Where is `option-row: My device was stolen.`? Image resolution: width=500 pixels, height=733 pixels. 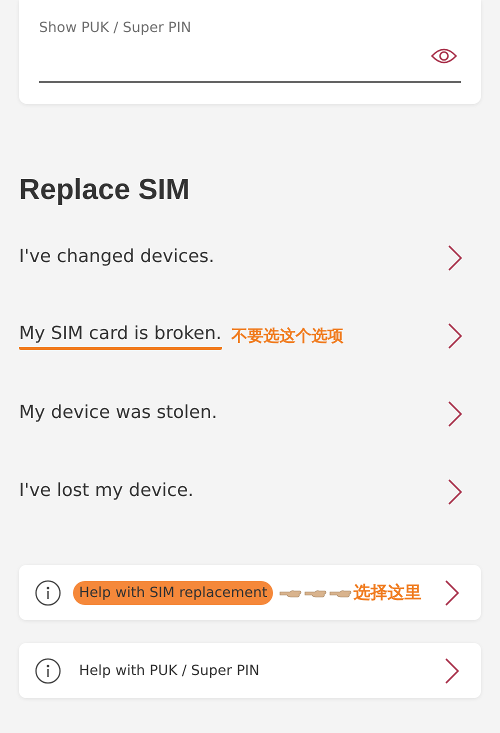 option-row: My device was stolen. is located at coordinates (250, 414).